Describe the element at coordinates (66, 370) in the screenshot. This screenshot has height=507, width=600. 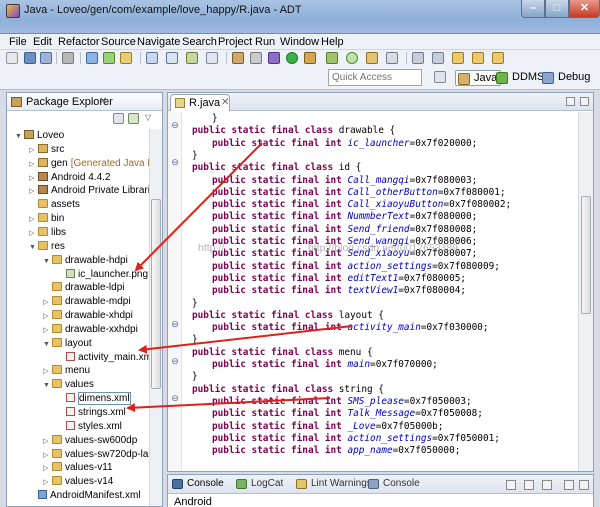
I see `tree-item: ▷ menu` at that location.